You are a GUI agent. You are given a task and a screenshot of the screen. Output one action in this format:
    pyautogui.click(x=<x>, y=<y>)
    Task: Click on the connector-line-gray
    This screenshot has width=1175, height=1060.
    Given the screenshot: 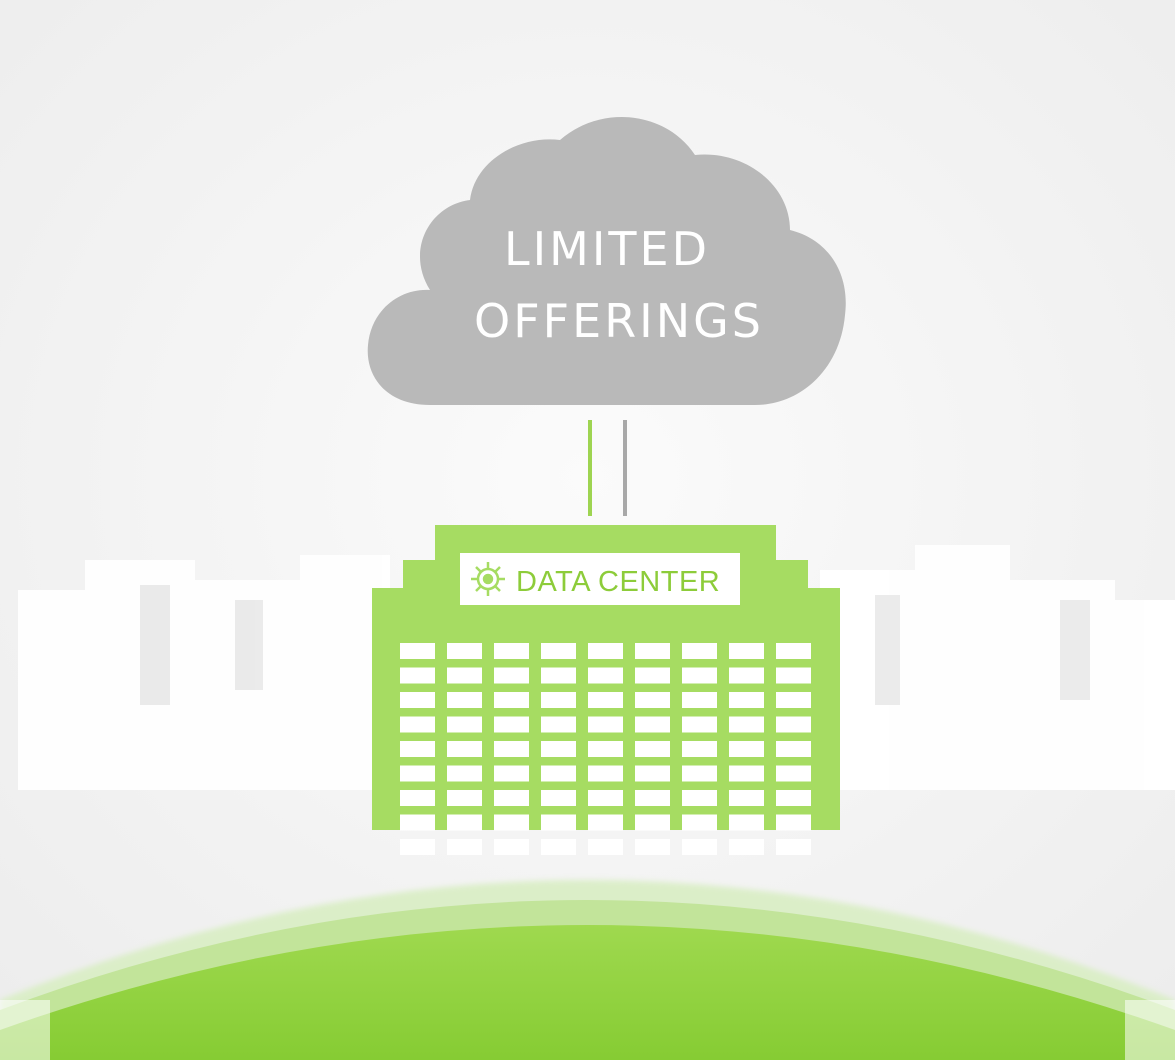 What is the action you would take?
    pyautogui.click(x=625, y=468)
    